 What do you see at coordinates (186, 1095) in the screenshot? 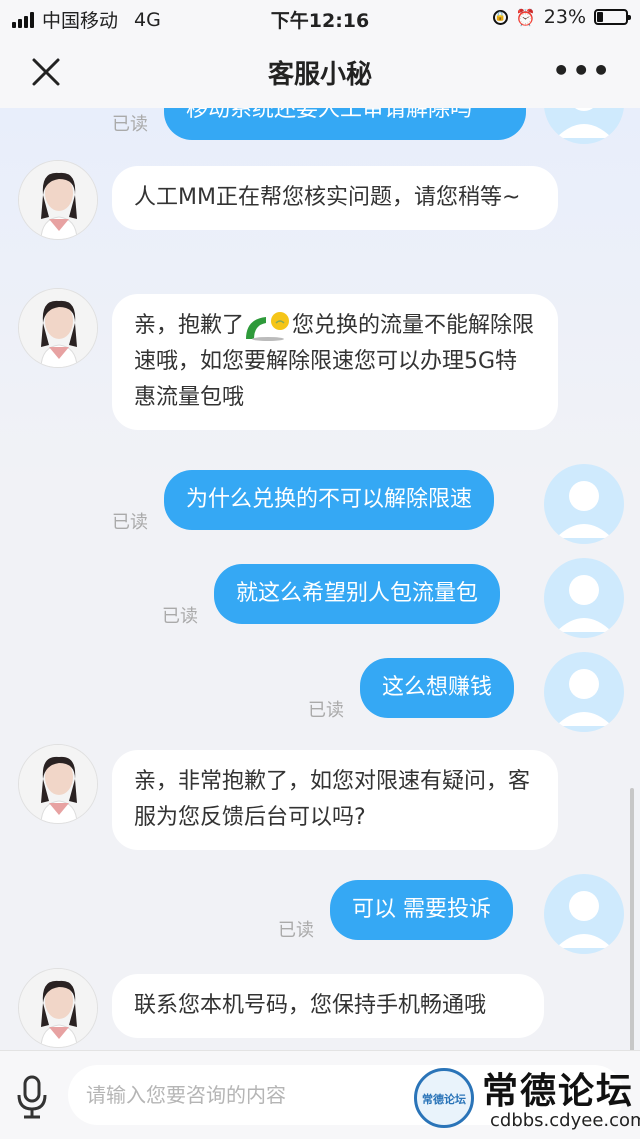
I see `input-placeholder: 请输入您要咨询的内容` at bounding box center [186, 1095].